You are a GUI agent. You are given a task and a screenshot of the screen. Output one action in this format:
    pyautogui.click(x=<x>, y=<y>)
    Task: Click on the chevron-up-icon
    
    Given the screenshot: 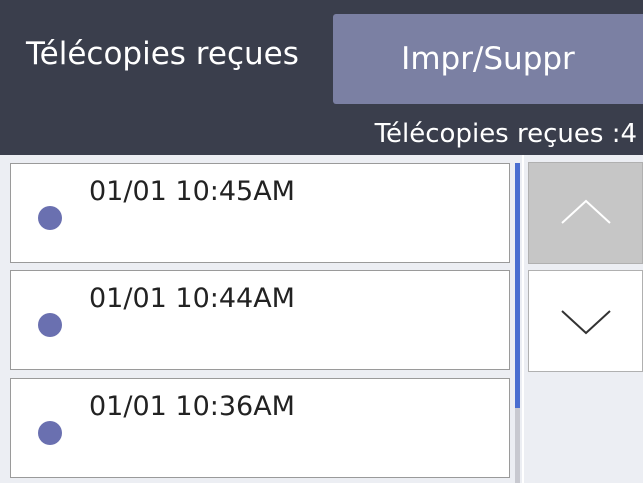 What is the action you would take?
    pyautogui.click(x=585, y=211)
    